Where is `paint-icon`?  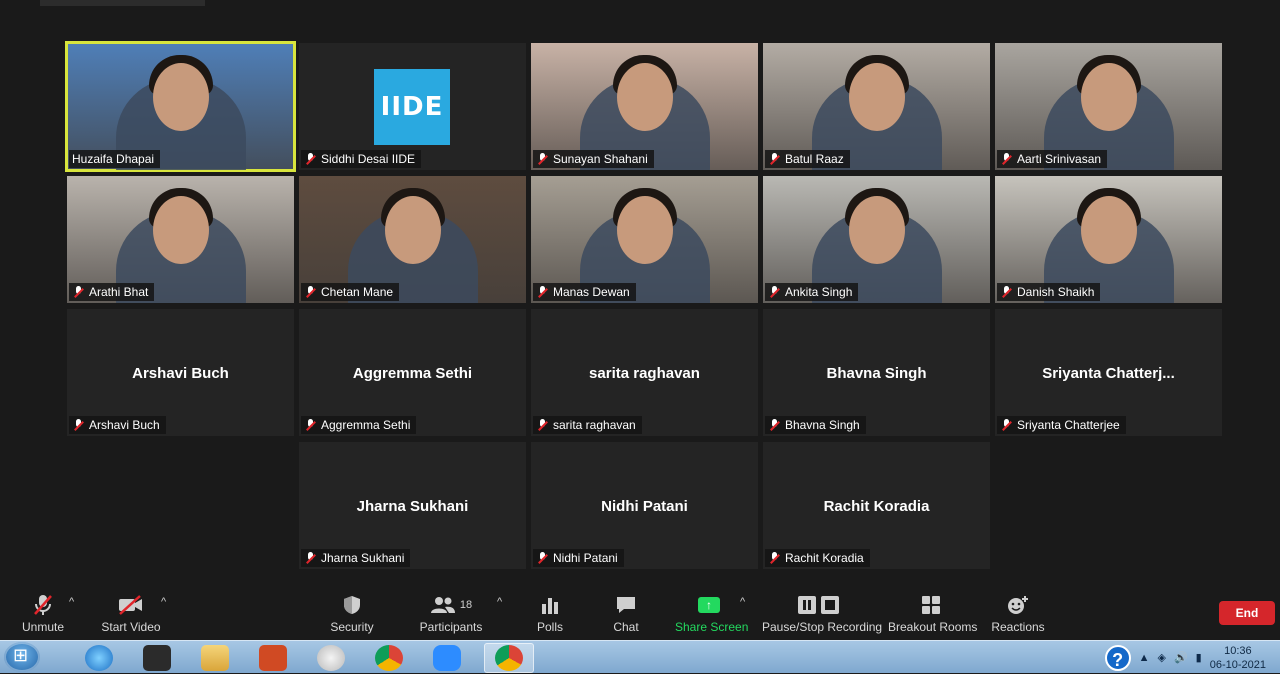
paint-icon is located at coordinates (331, 658).